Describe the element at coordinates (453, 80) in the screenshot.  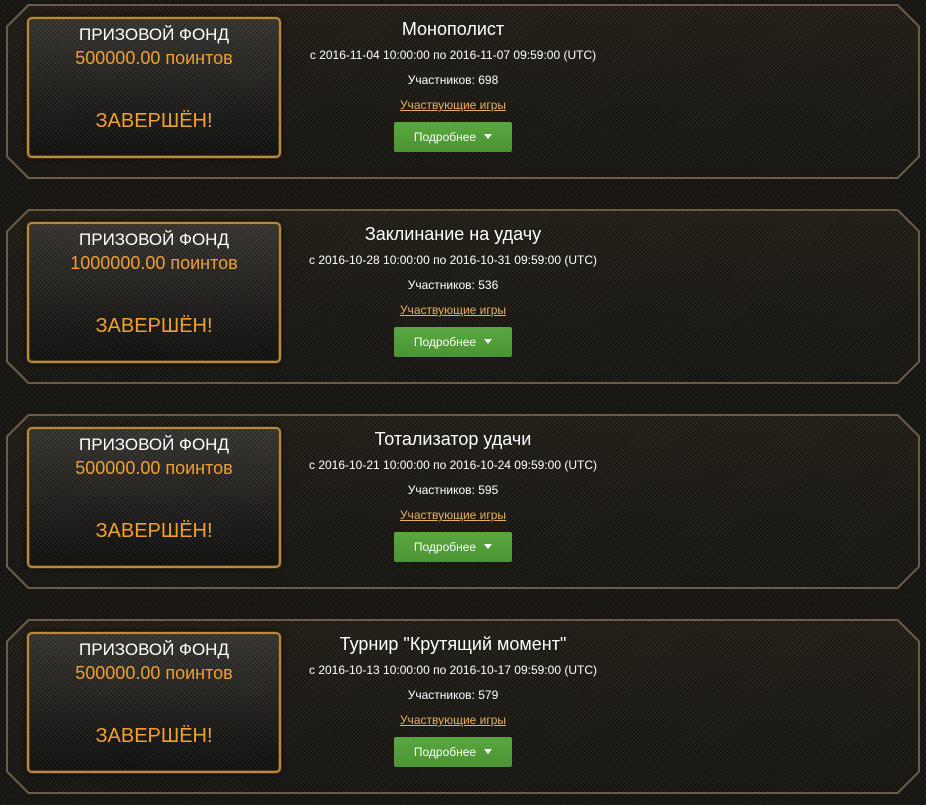
I see `tournament-participants: Участников: 698` at that location.